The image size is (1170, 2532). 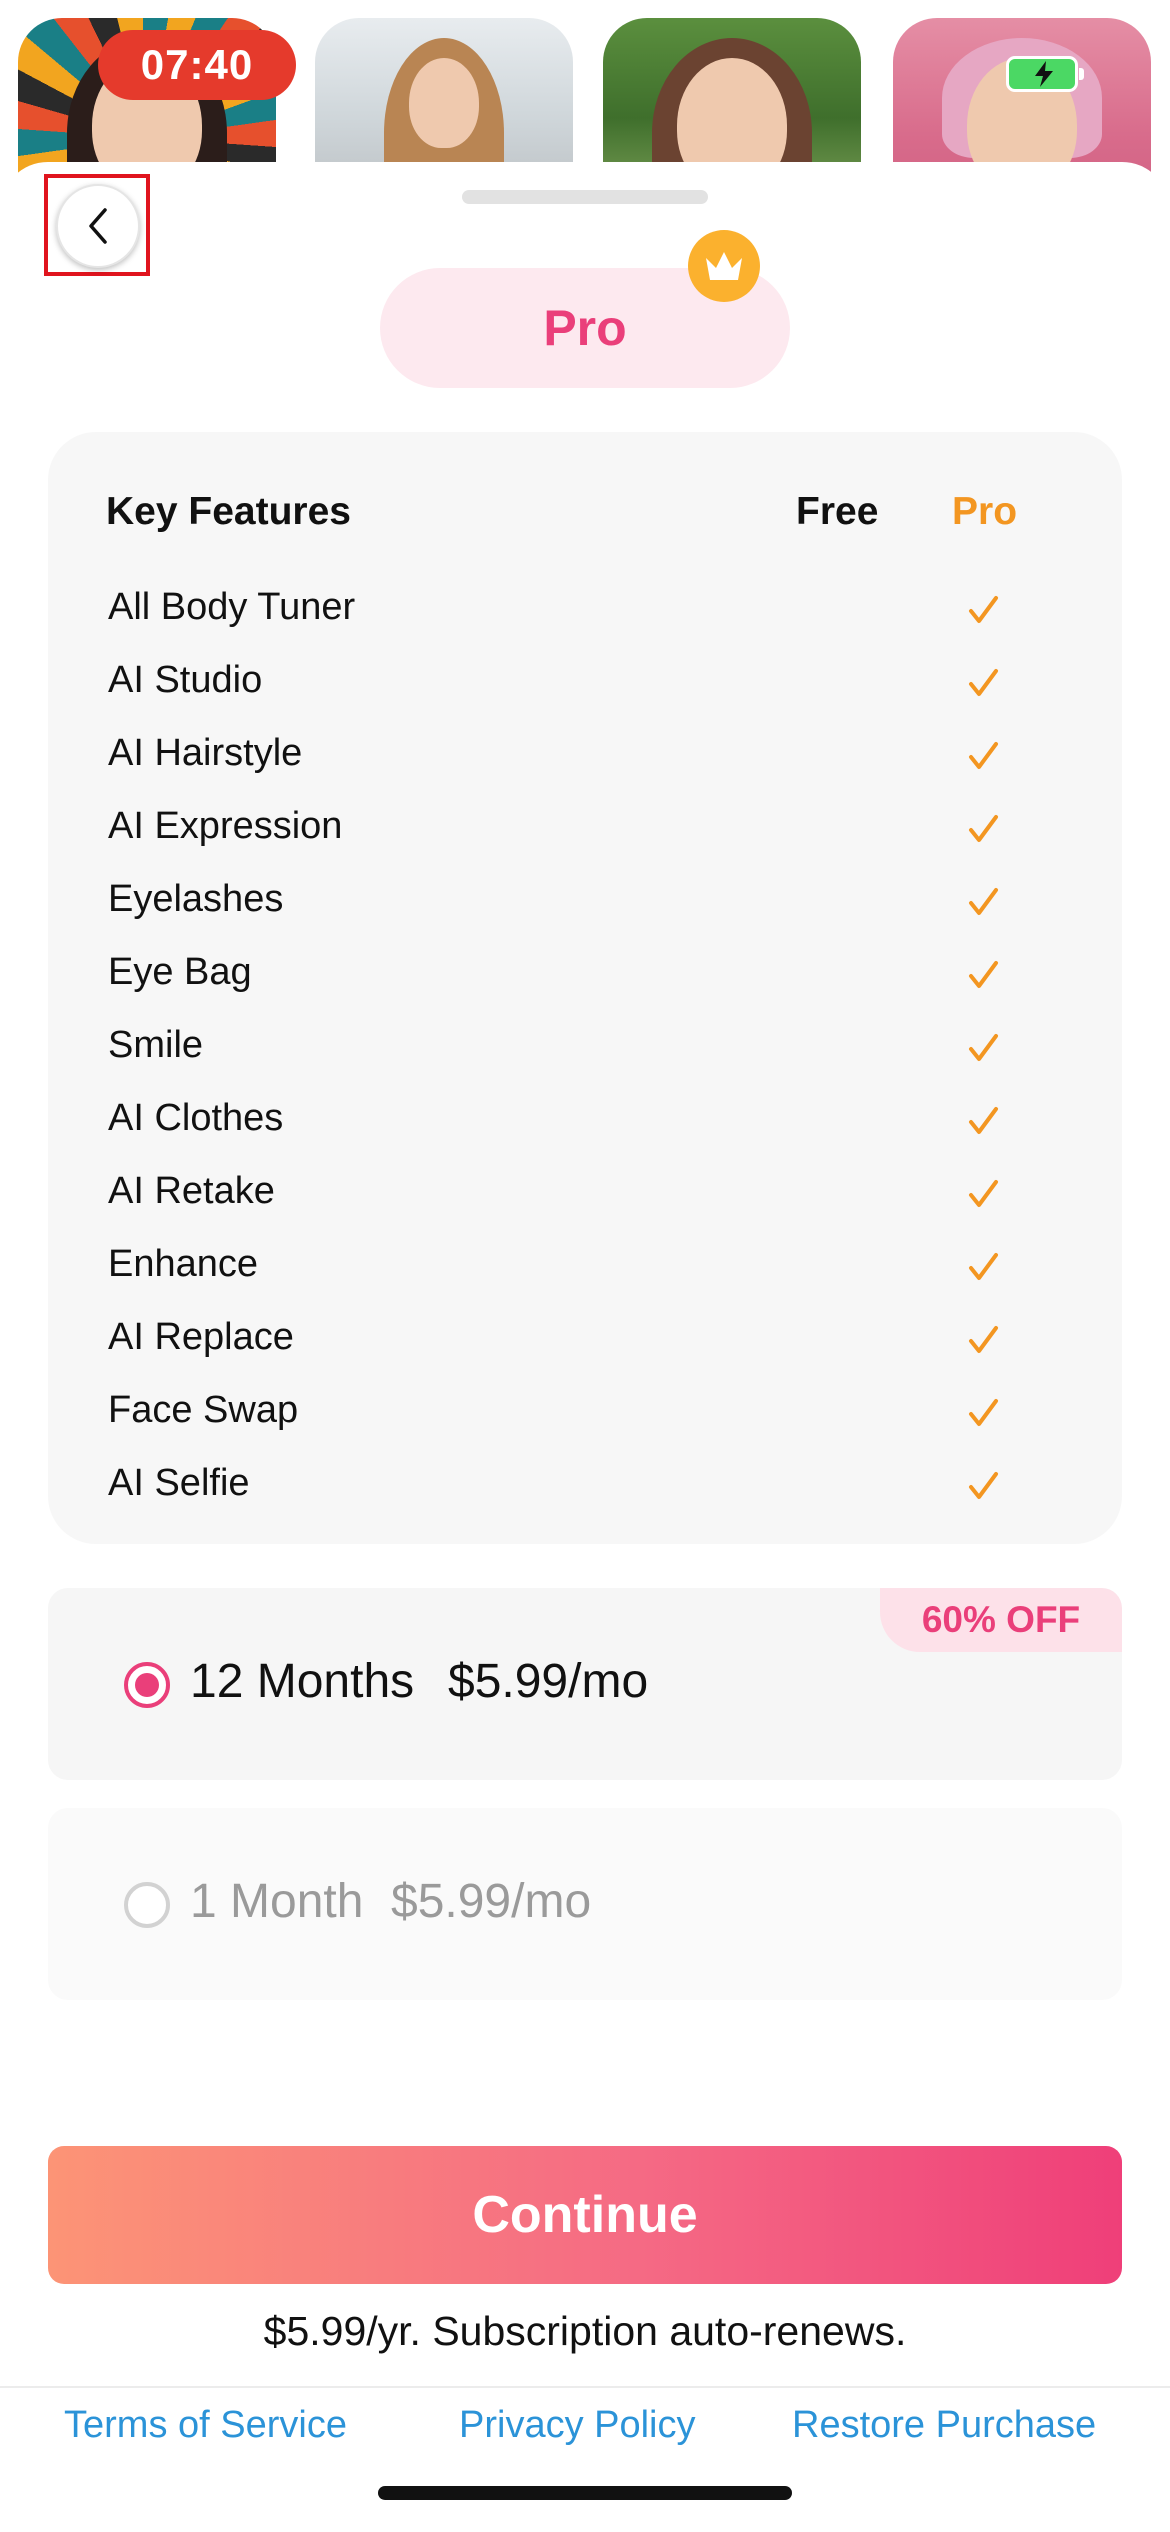 What do you see at coordinates (185, 680) in the screenshot?
I see `feature-name: AI Studio` at bounding box center [185, 680].